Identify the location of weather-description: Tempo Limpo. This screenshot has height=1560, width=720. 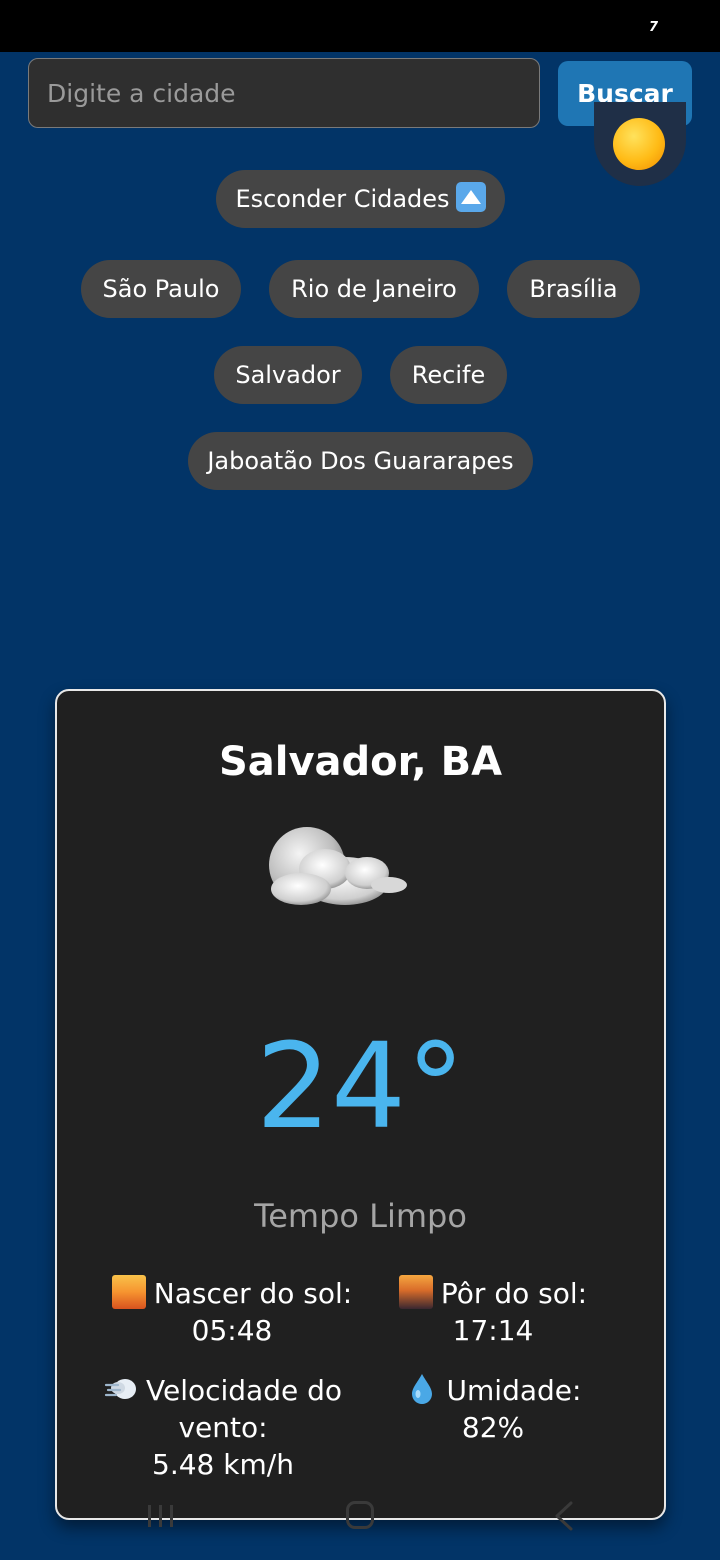
(360, 1216).